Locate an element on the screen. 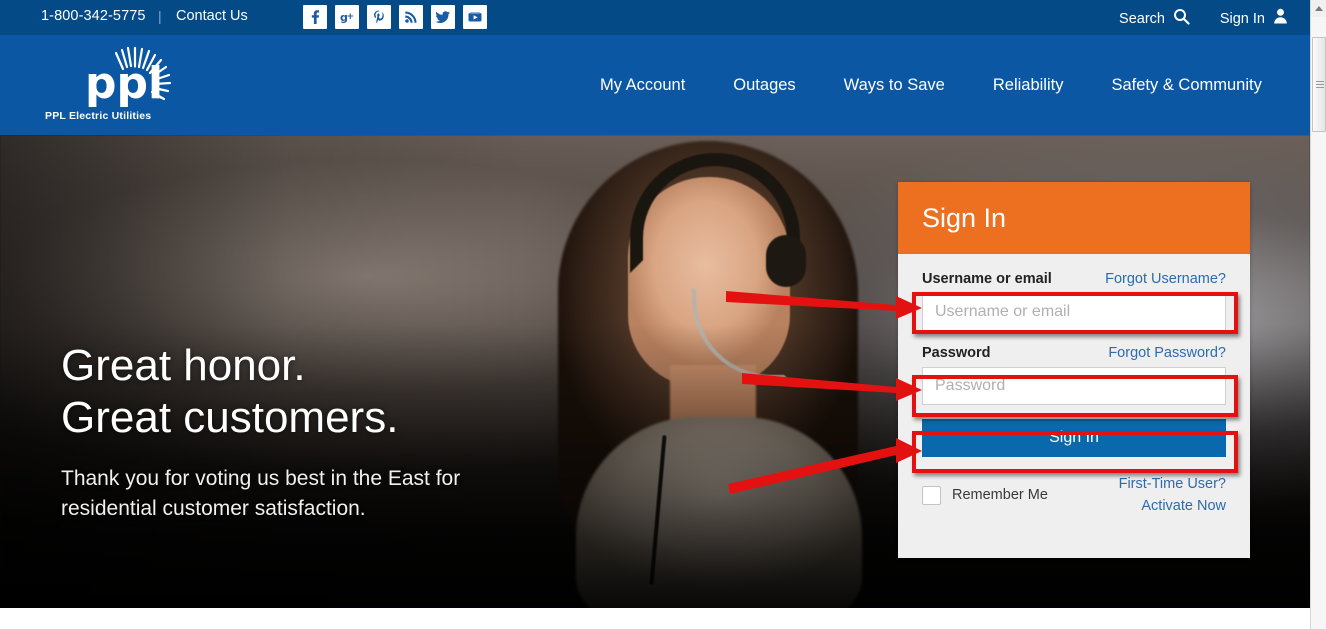 This screenshot has height=629, width=1326. twitter-icon is located at coordinates (443, 17).